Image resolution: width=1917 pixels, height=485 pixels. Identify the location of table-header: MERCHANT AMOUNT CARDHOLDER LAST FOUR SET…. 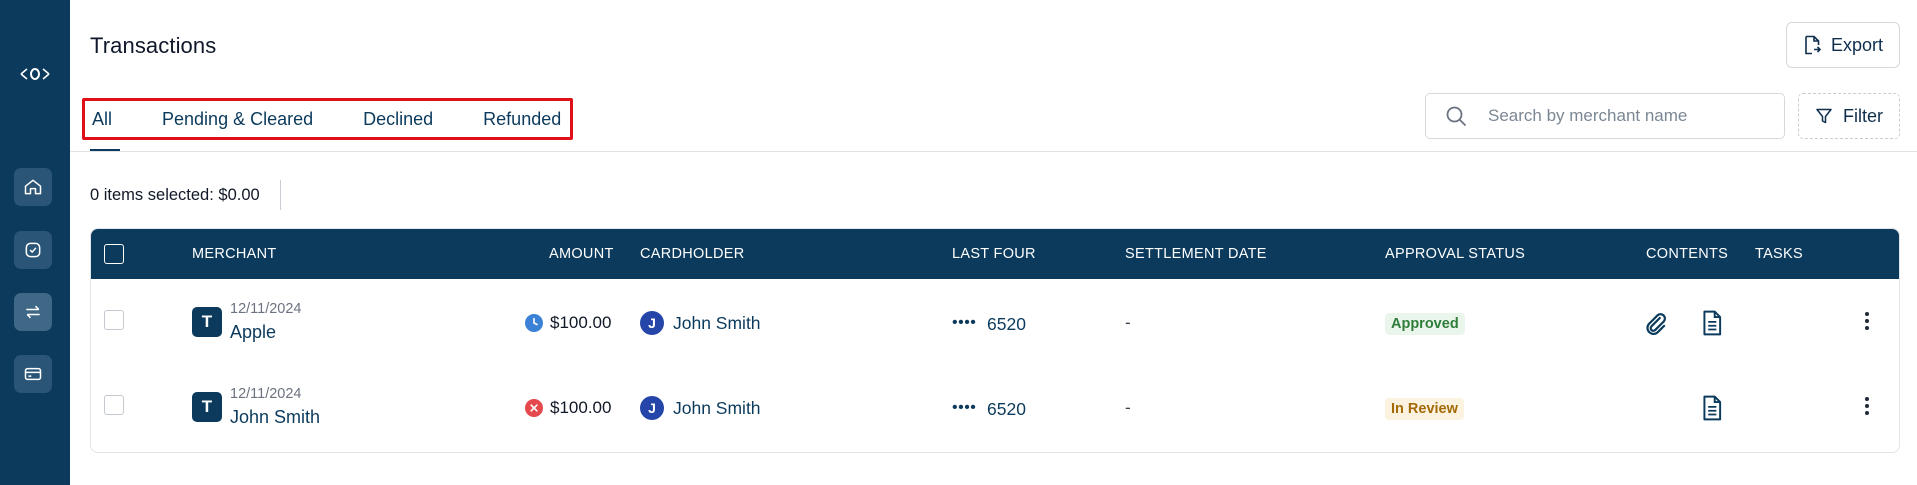
(995, 254).